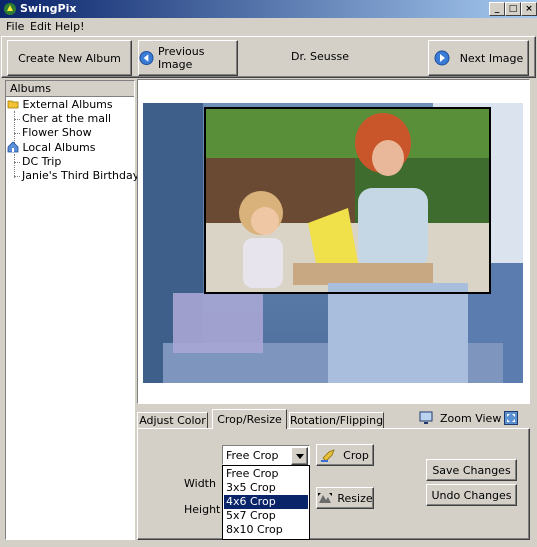 The height and width of the screenshot is (547, 537). I want to click on zoom-view-control: Zoom View, so click(469, 419).